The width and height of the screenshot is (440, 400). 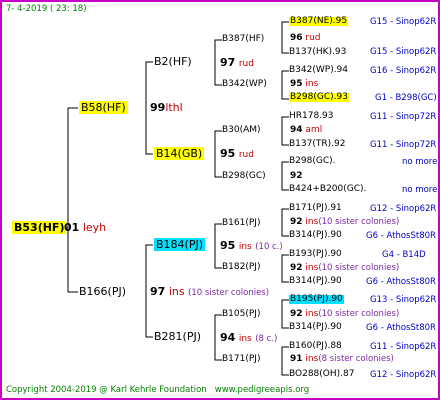 What do you see at coordinates (85, 227) in the screenshot?
I see `queen-root-rating-block: 01 leyh` at bounding box center [85, 227].